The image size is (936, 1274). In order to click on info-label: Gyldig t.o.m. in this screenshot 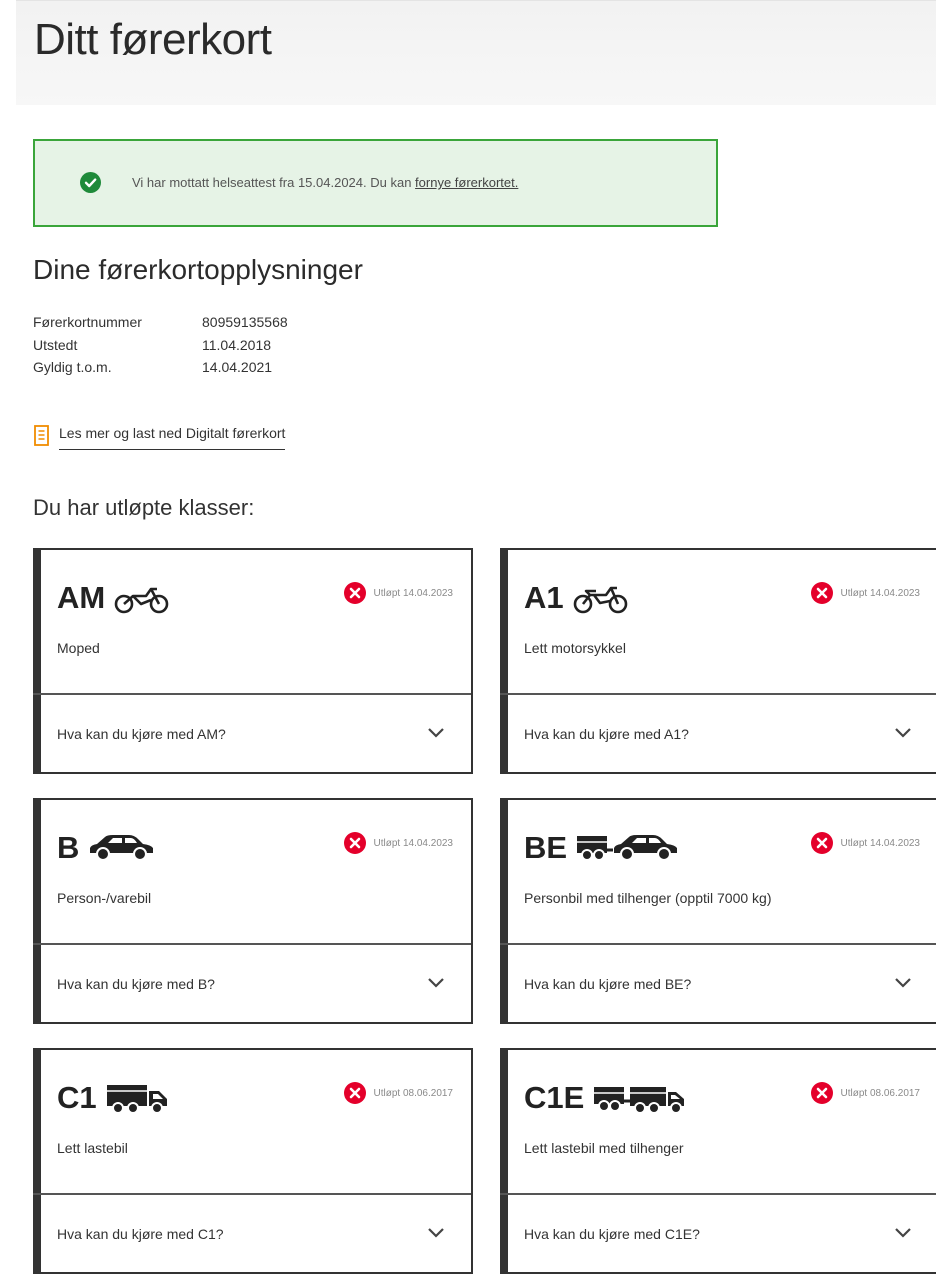, I will do `click(72, 367)`.